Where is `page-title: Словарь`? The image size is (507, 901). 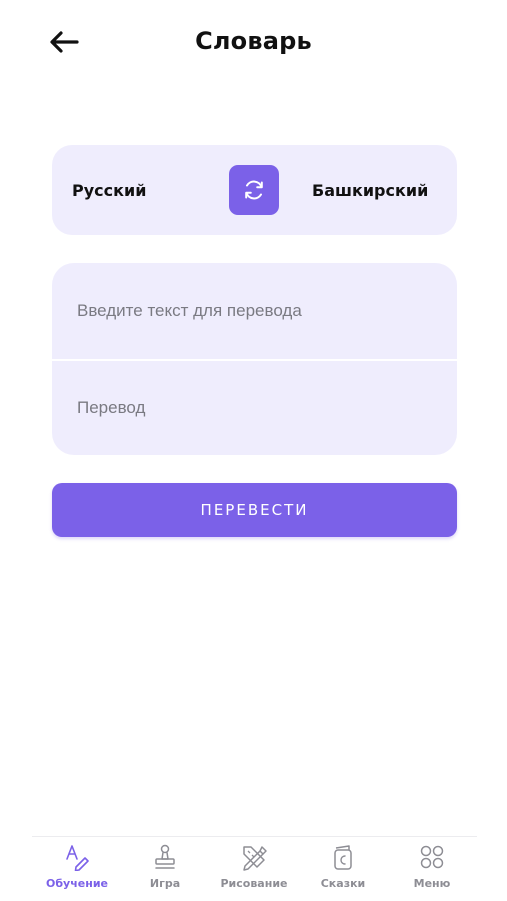 page-title: Словарь is located at coordinates (253, 41).